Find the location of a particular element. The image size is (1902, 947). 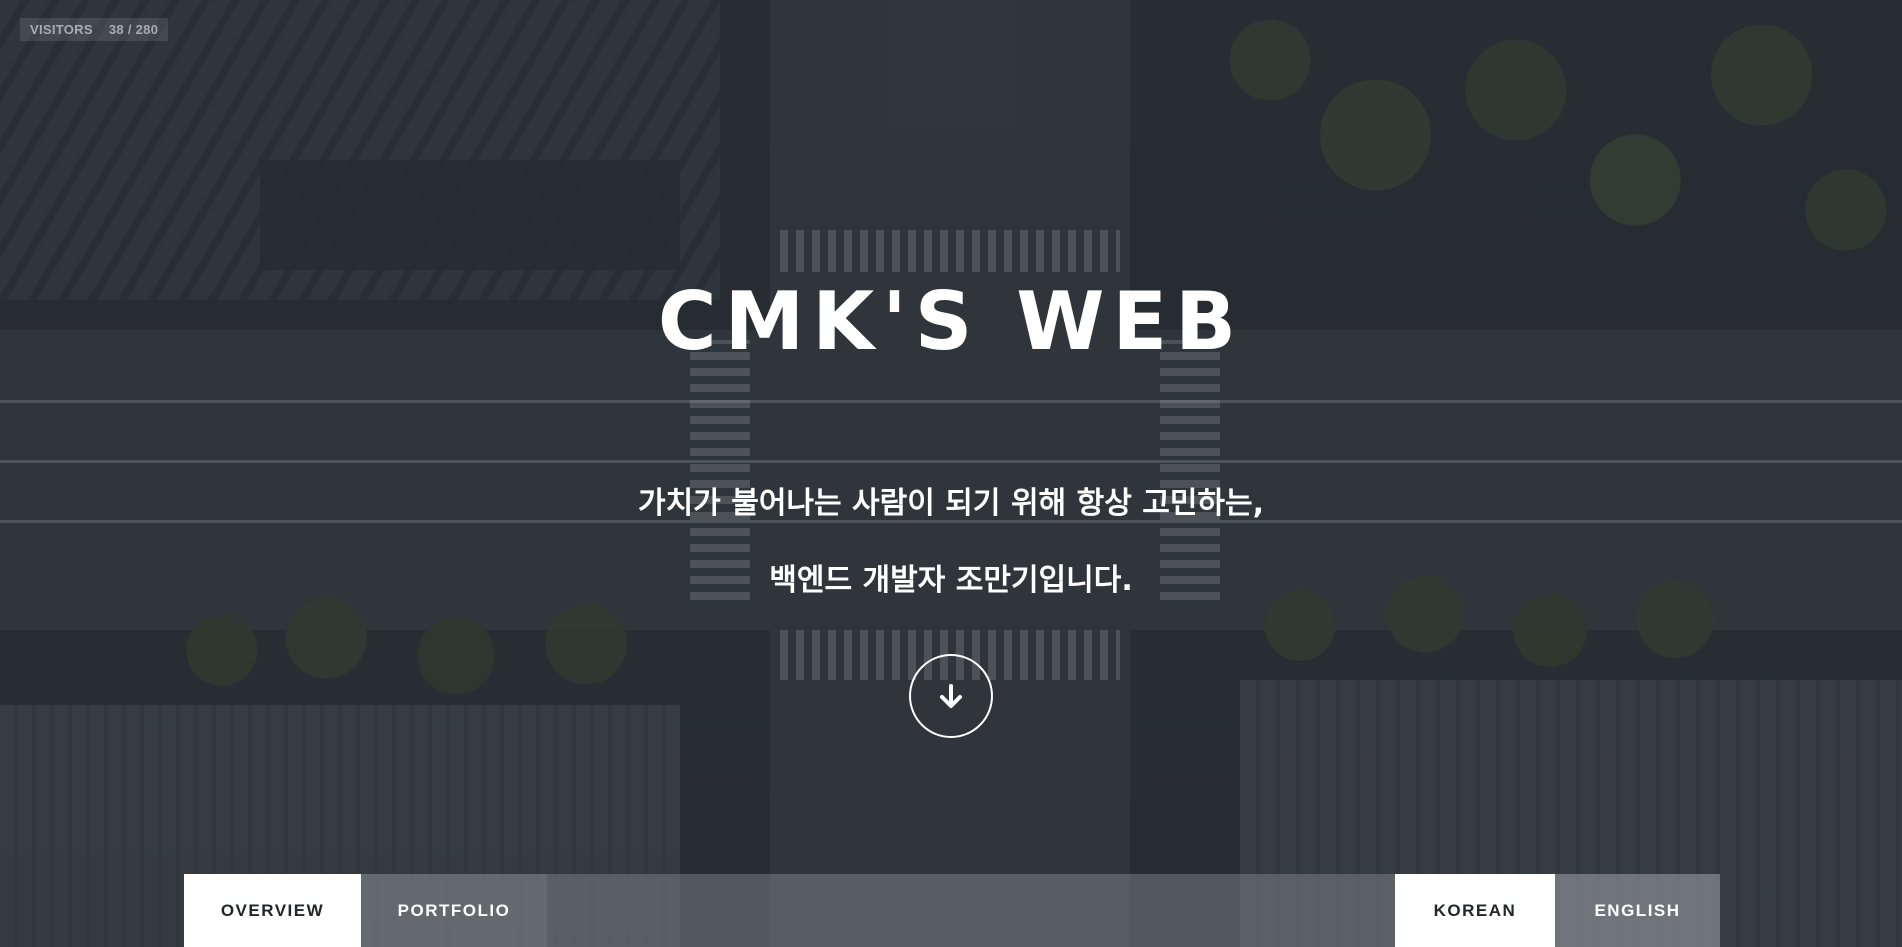

language-english-button: ENGLISH is located at coordinates (1637, 910).